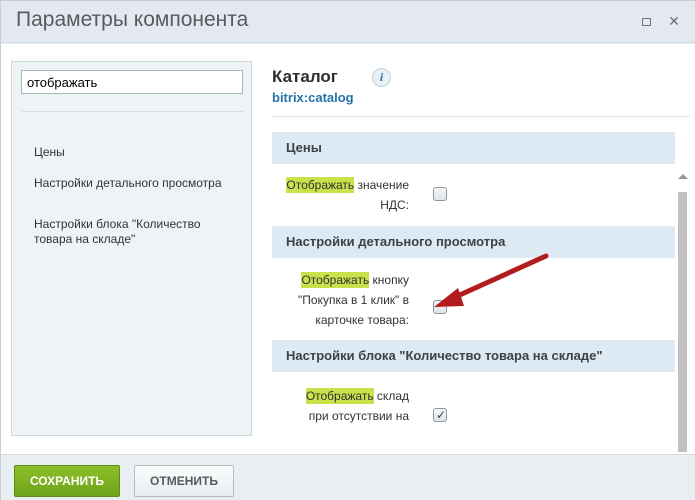 The height and width of the screenshot is (500, 695). What do you see at coordinates (348, 477) in the screenshot?
I see `dialog-footer: СОХРАНИТЬ ОТМЕНИТЬ` at bounding box center [348, 477].